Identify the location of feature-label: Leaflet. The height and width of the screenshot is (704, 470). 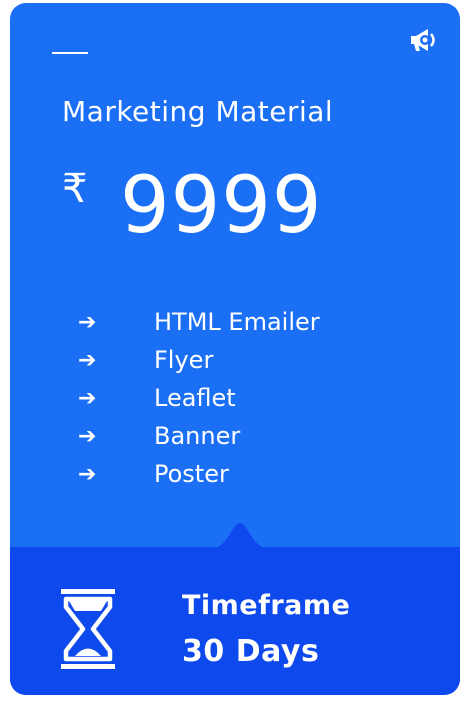
(195, 398).